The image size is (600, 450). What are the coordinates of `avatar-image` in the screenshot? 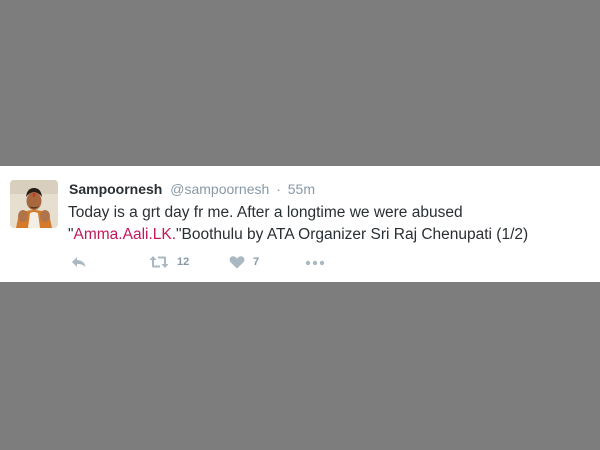 It's located at (34, 204).